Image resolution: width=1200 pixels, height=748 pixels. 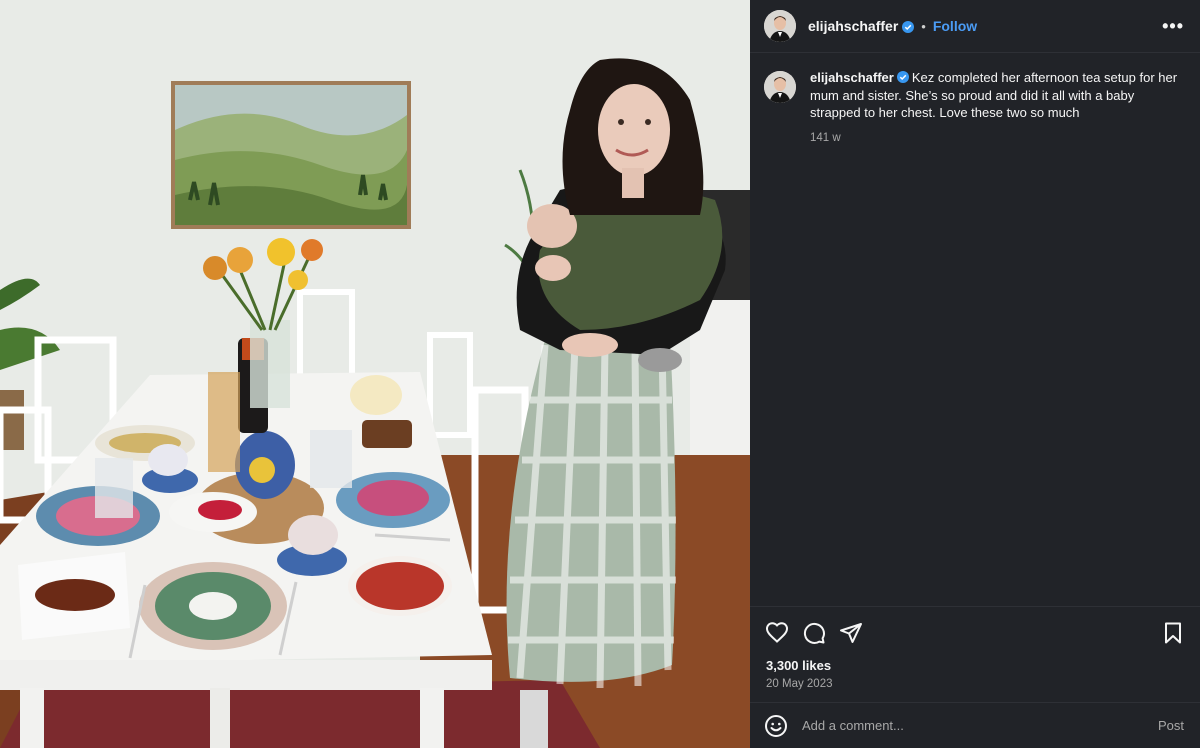 I want to click on likes-count: 3,300 likes, so click(x=975, y=665).